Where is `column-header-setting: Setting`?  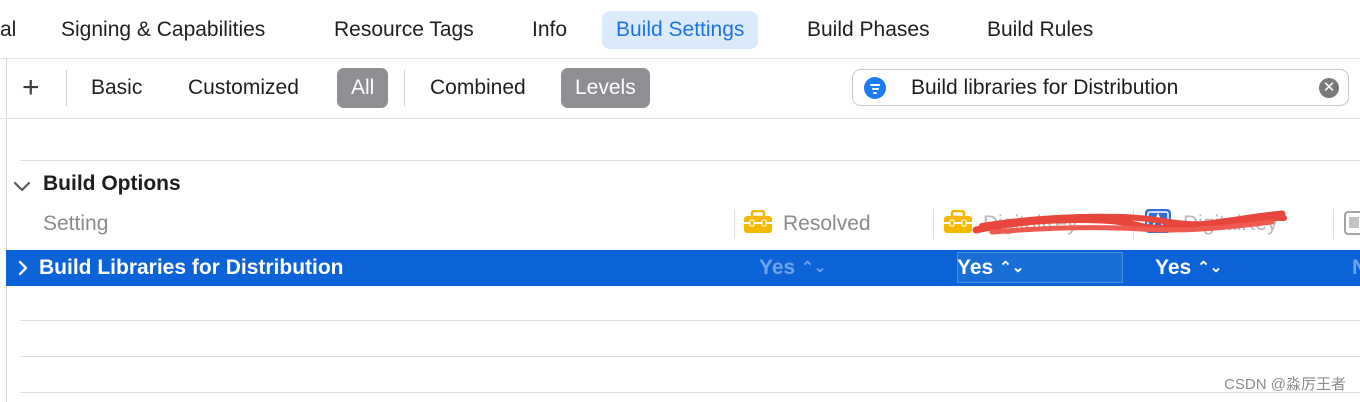 column-header-setting: Setting is located at coordinates (76, 223).